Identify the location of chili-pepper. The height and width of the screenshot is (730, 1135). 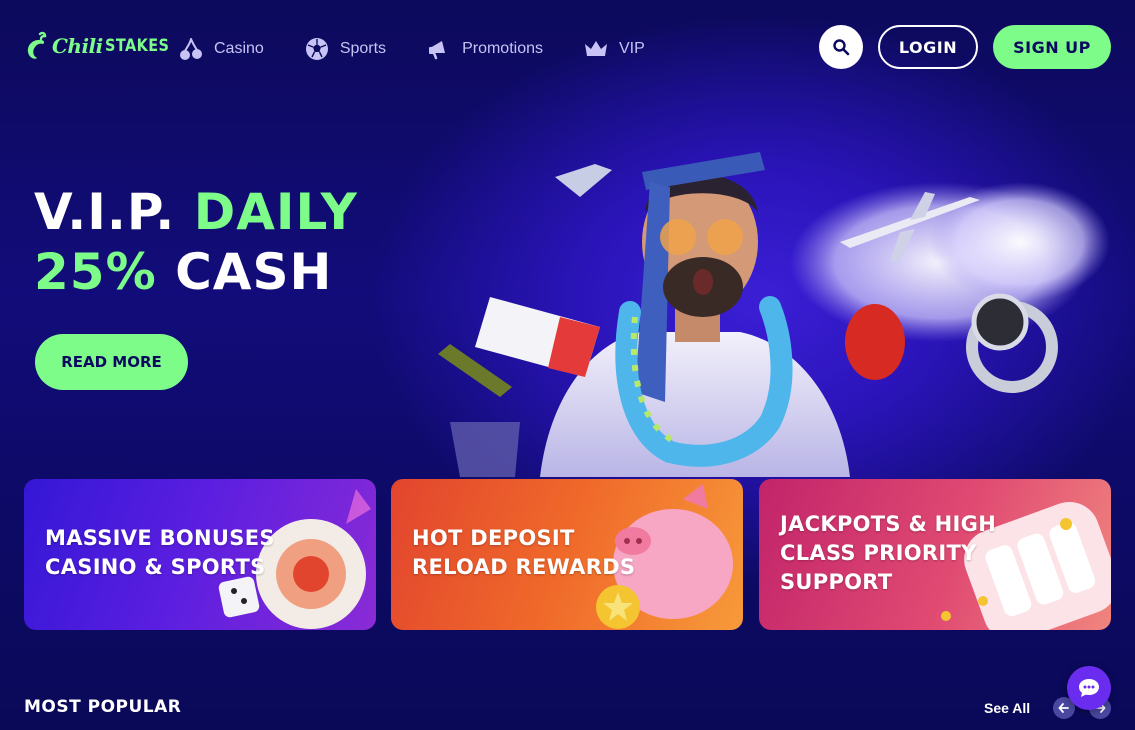
(875, 342).